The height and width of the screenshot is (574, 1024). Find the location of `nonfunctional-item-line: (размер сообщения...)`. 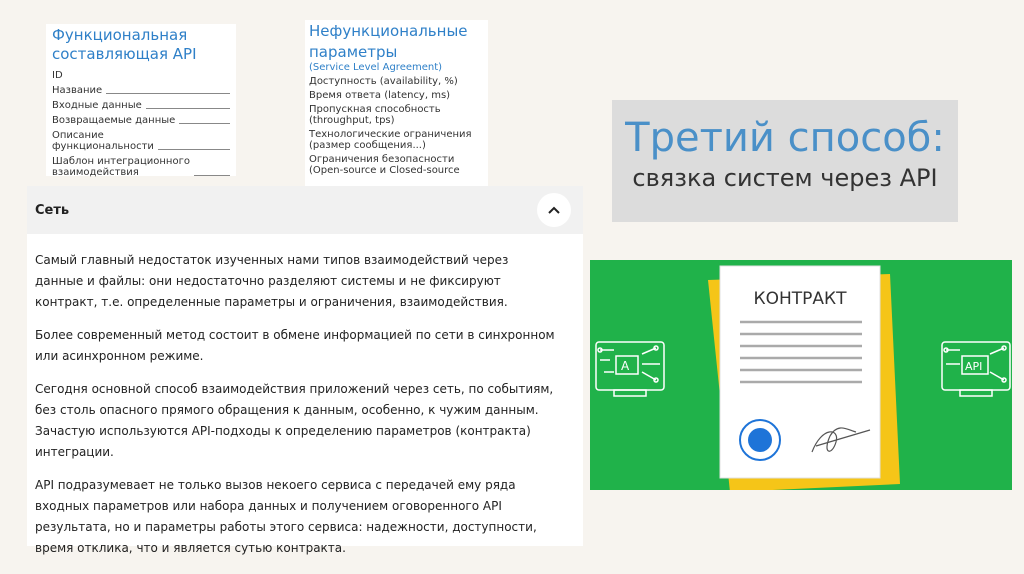

nonfunctional-item-line: (размер сообщения...) is located at coordinates (367, 145).